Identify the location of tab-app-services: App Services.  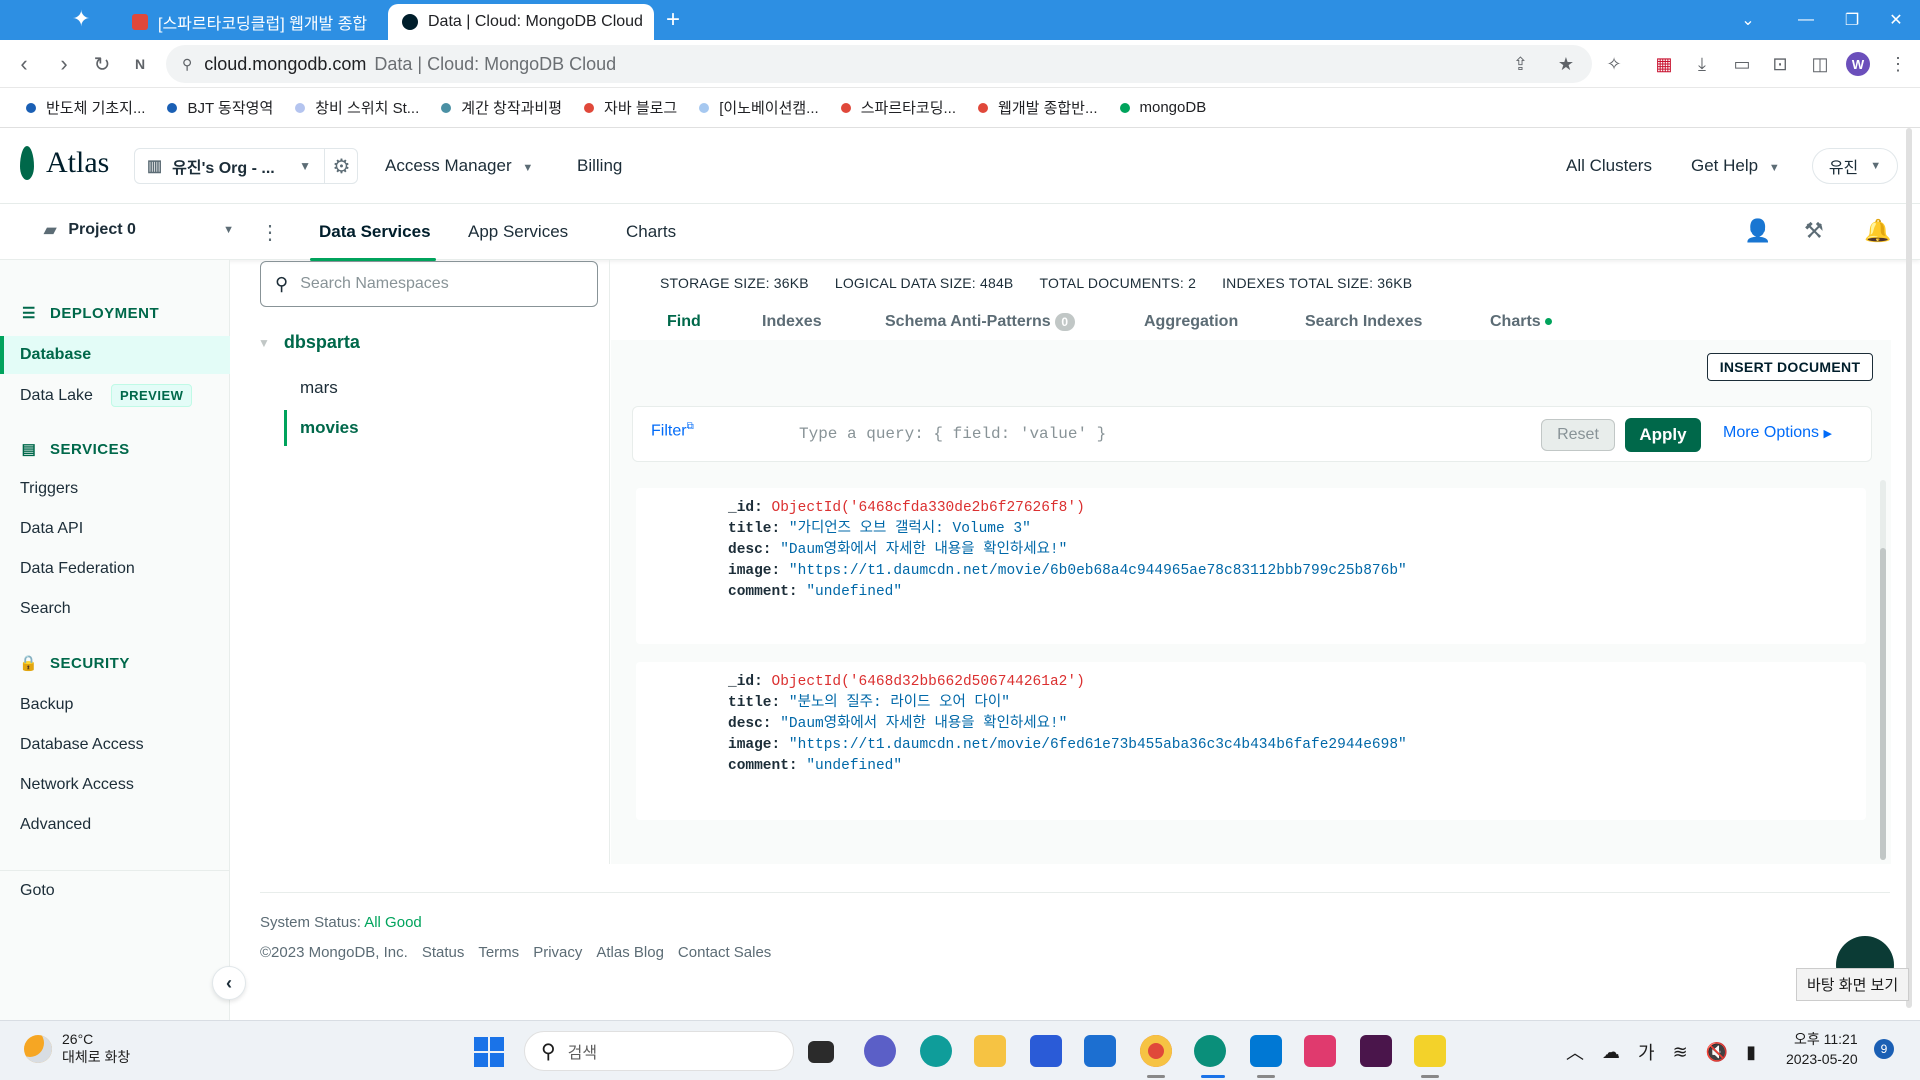
(518, 232).